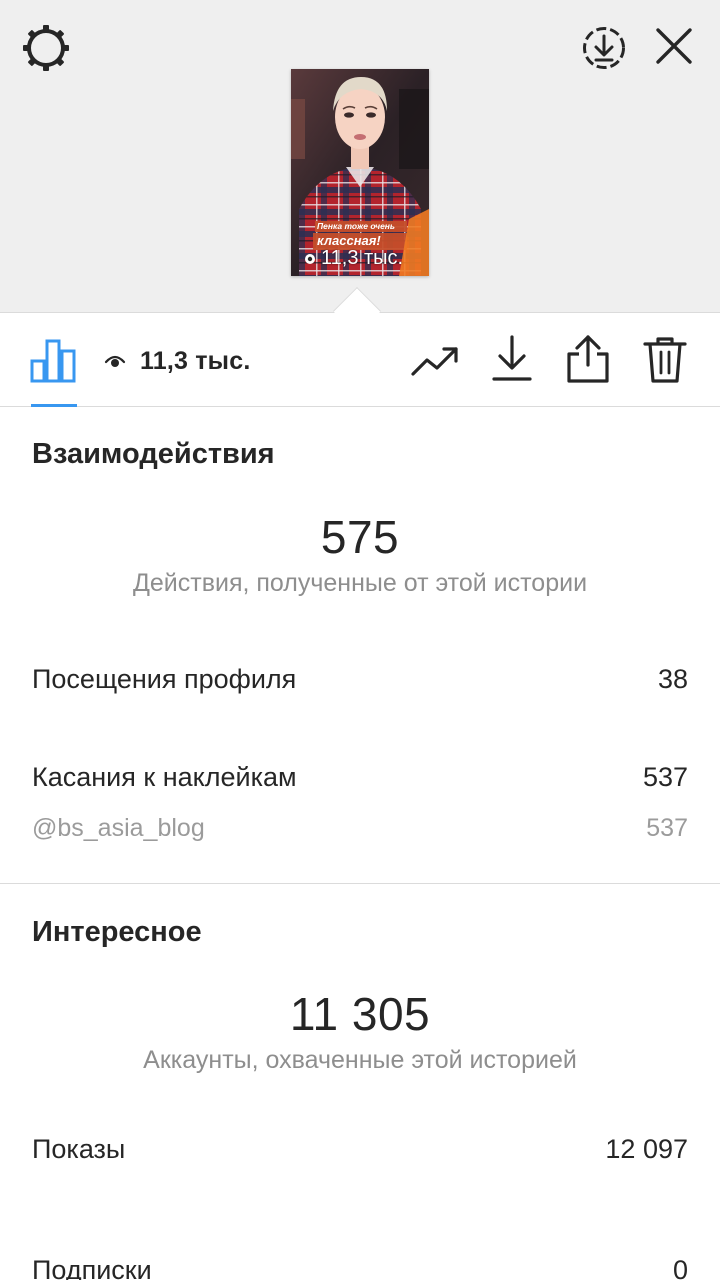 This screenshot has width=720, height=1280. Describe the element at coordinates (360, 537) in the screenshot. I see `interactions-total: 575` at that location.